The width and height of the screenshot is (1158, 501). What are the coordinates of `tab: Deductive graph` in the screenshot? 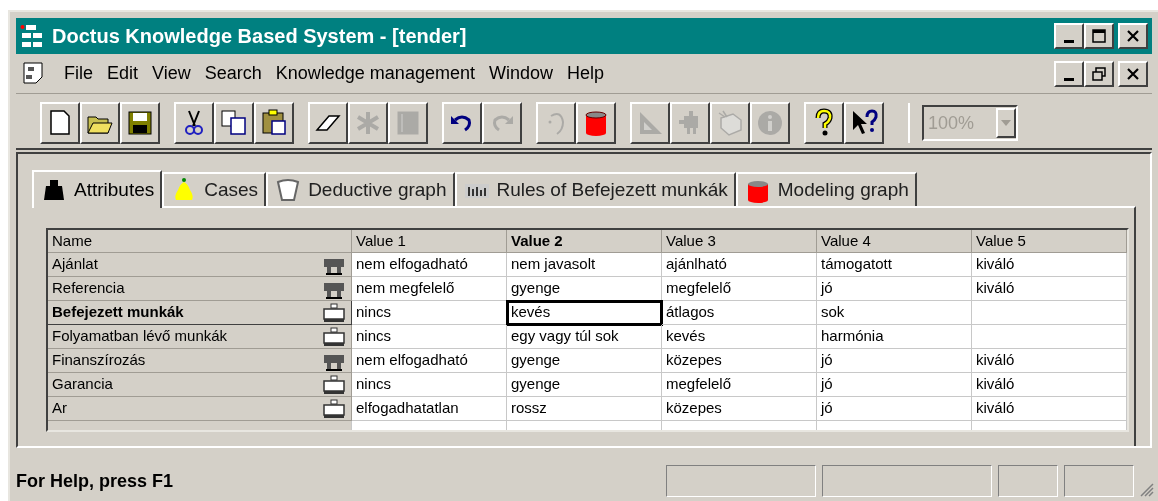 It's located at (360, 189).